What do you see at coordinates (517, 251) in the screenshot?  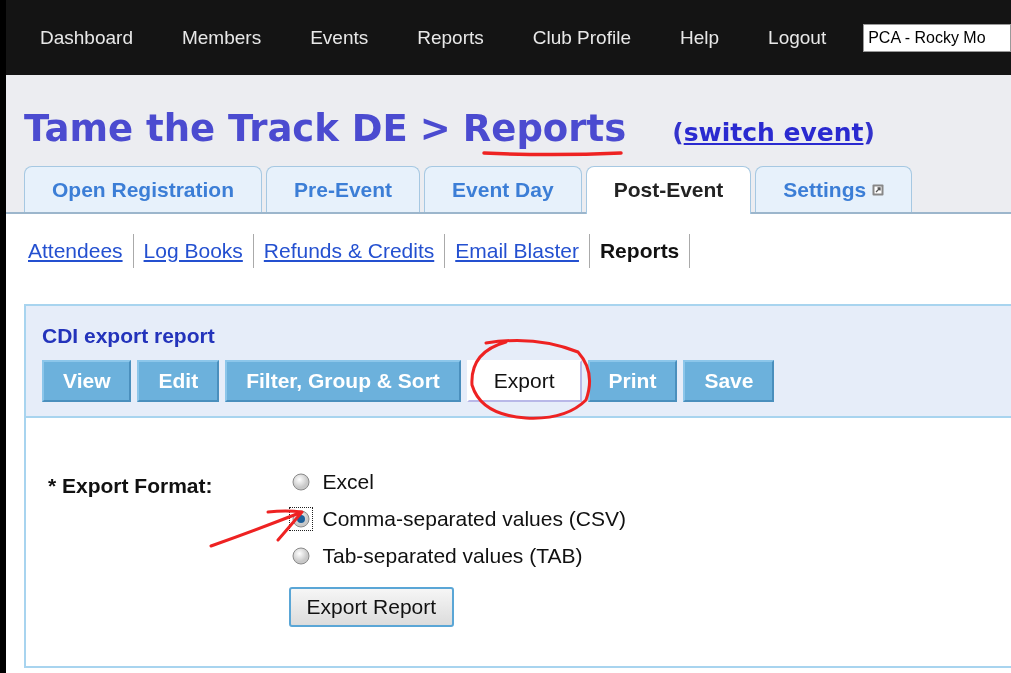 I see `sub-nav-link: Email Blaster` at bounding box center [517, 251].